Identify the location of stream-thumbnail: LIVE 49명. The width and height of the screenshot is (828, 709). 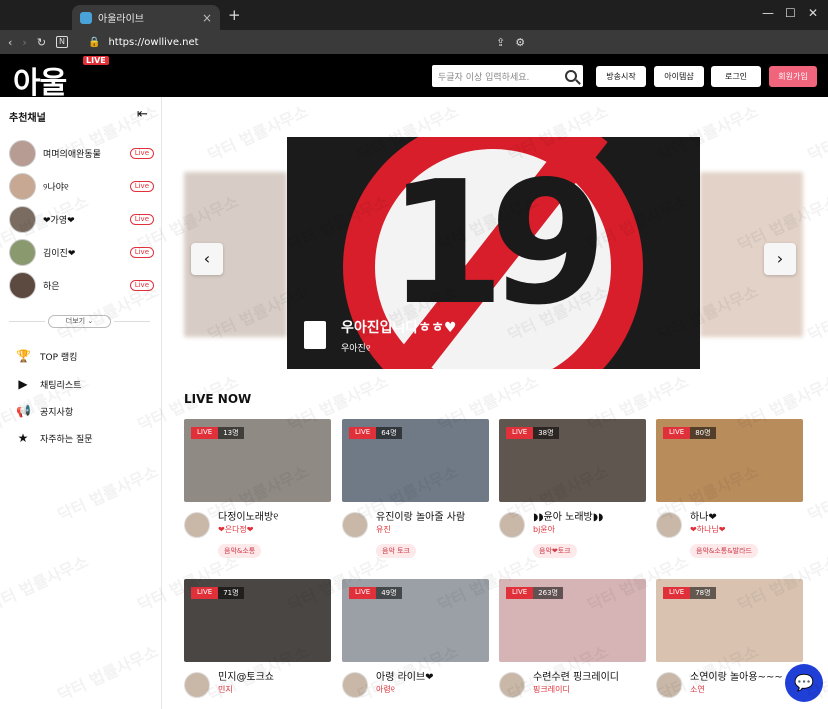
(415, 620).